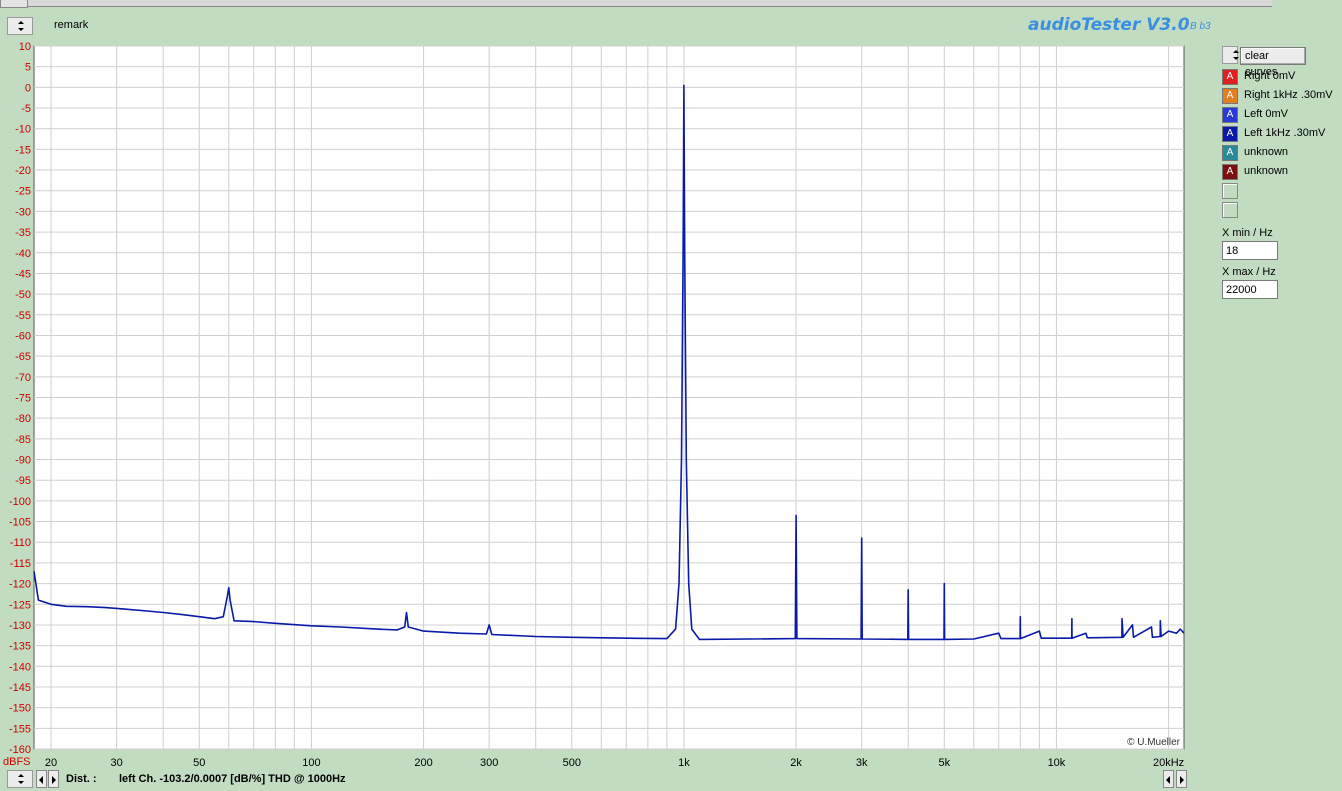 The width and height of the screenshot is (1342, 791). What do you see at coordinates (23, 399) in the screenshot?
I see `y-tick-label: -75` at bounding box center [23, 399].